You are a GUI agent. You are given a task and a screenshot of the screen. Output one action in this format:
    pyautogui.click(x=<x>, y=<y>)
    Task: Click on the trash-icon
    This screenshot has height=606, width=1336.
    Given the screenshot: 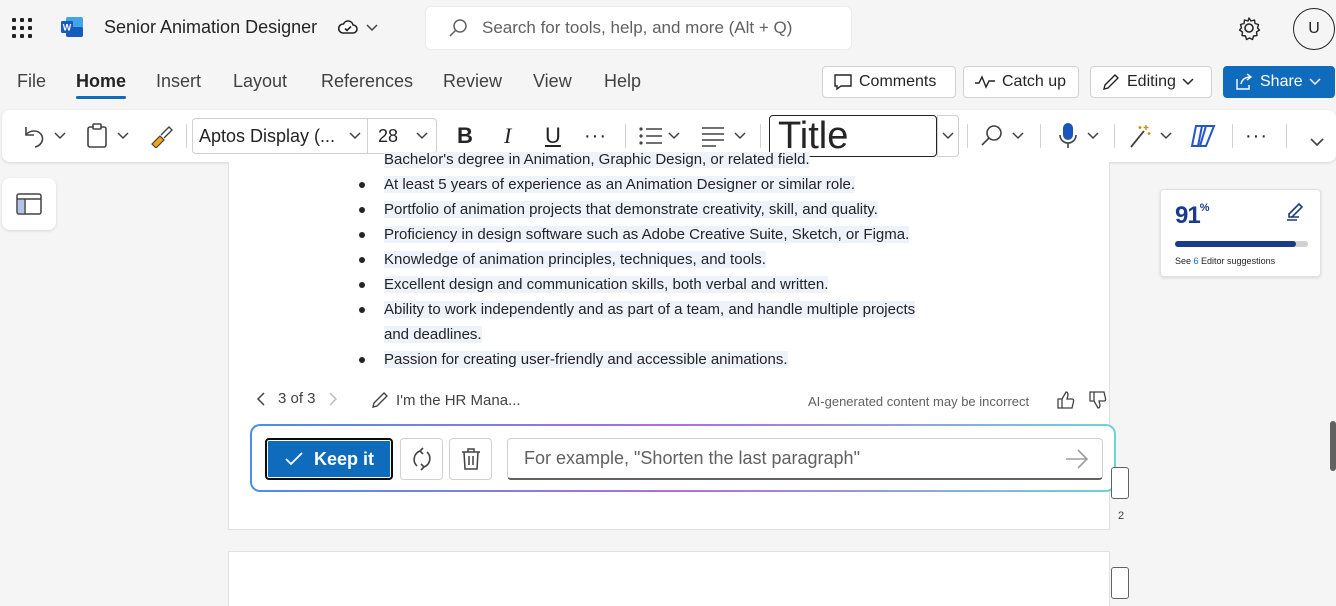 What is the action you would take?
    pyautogui.click(x=470, y=459)
    